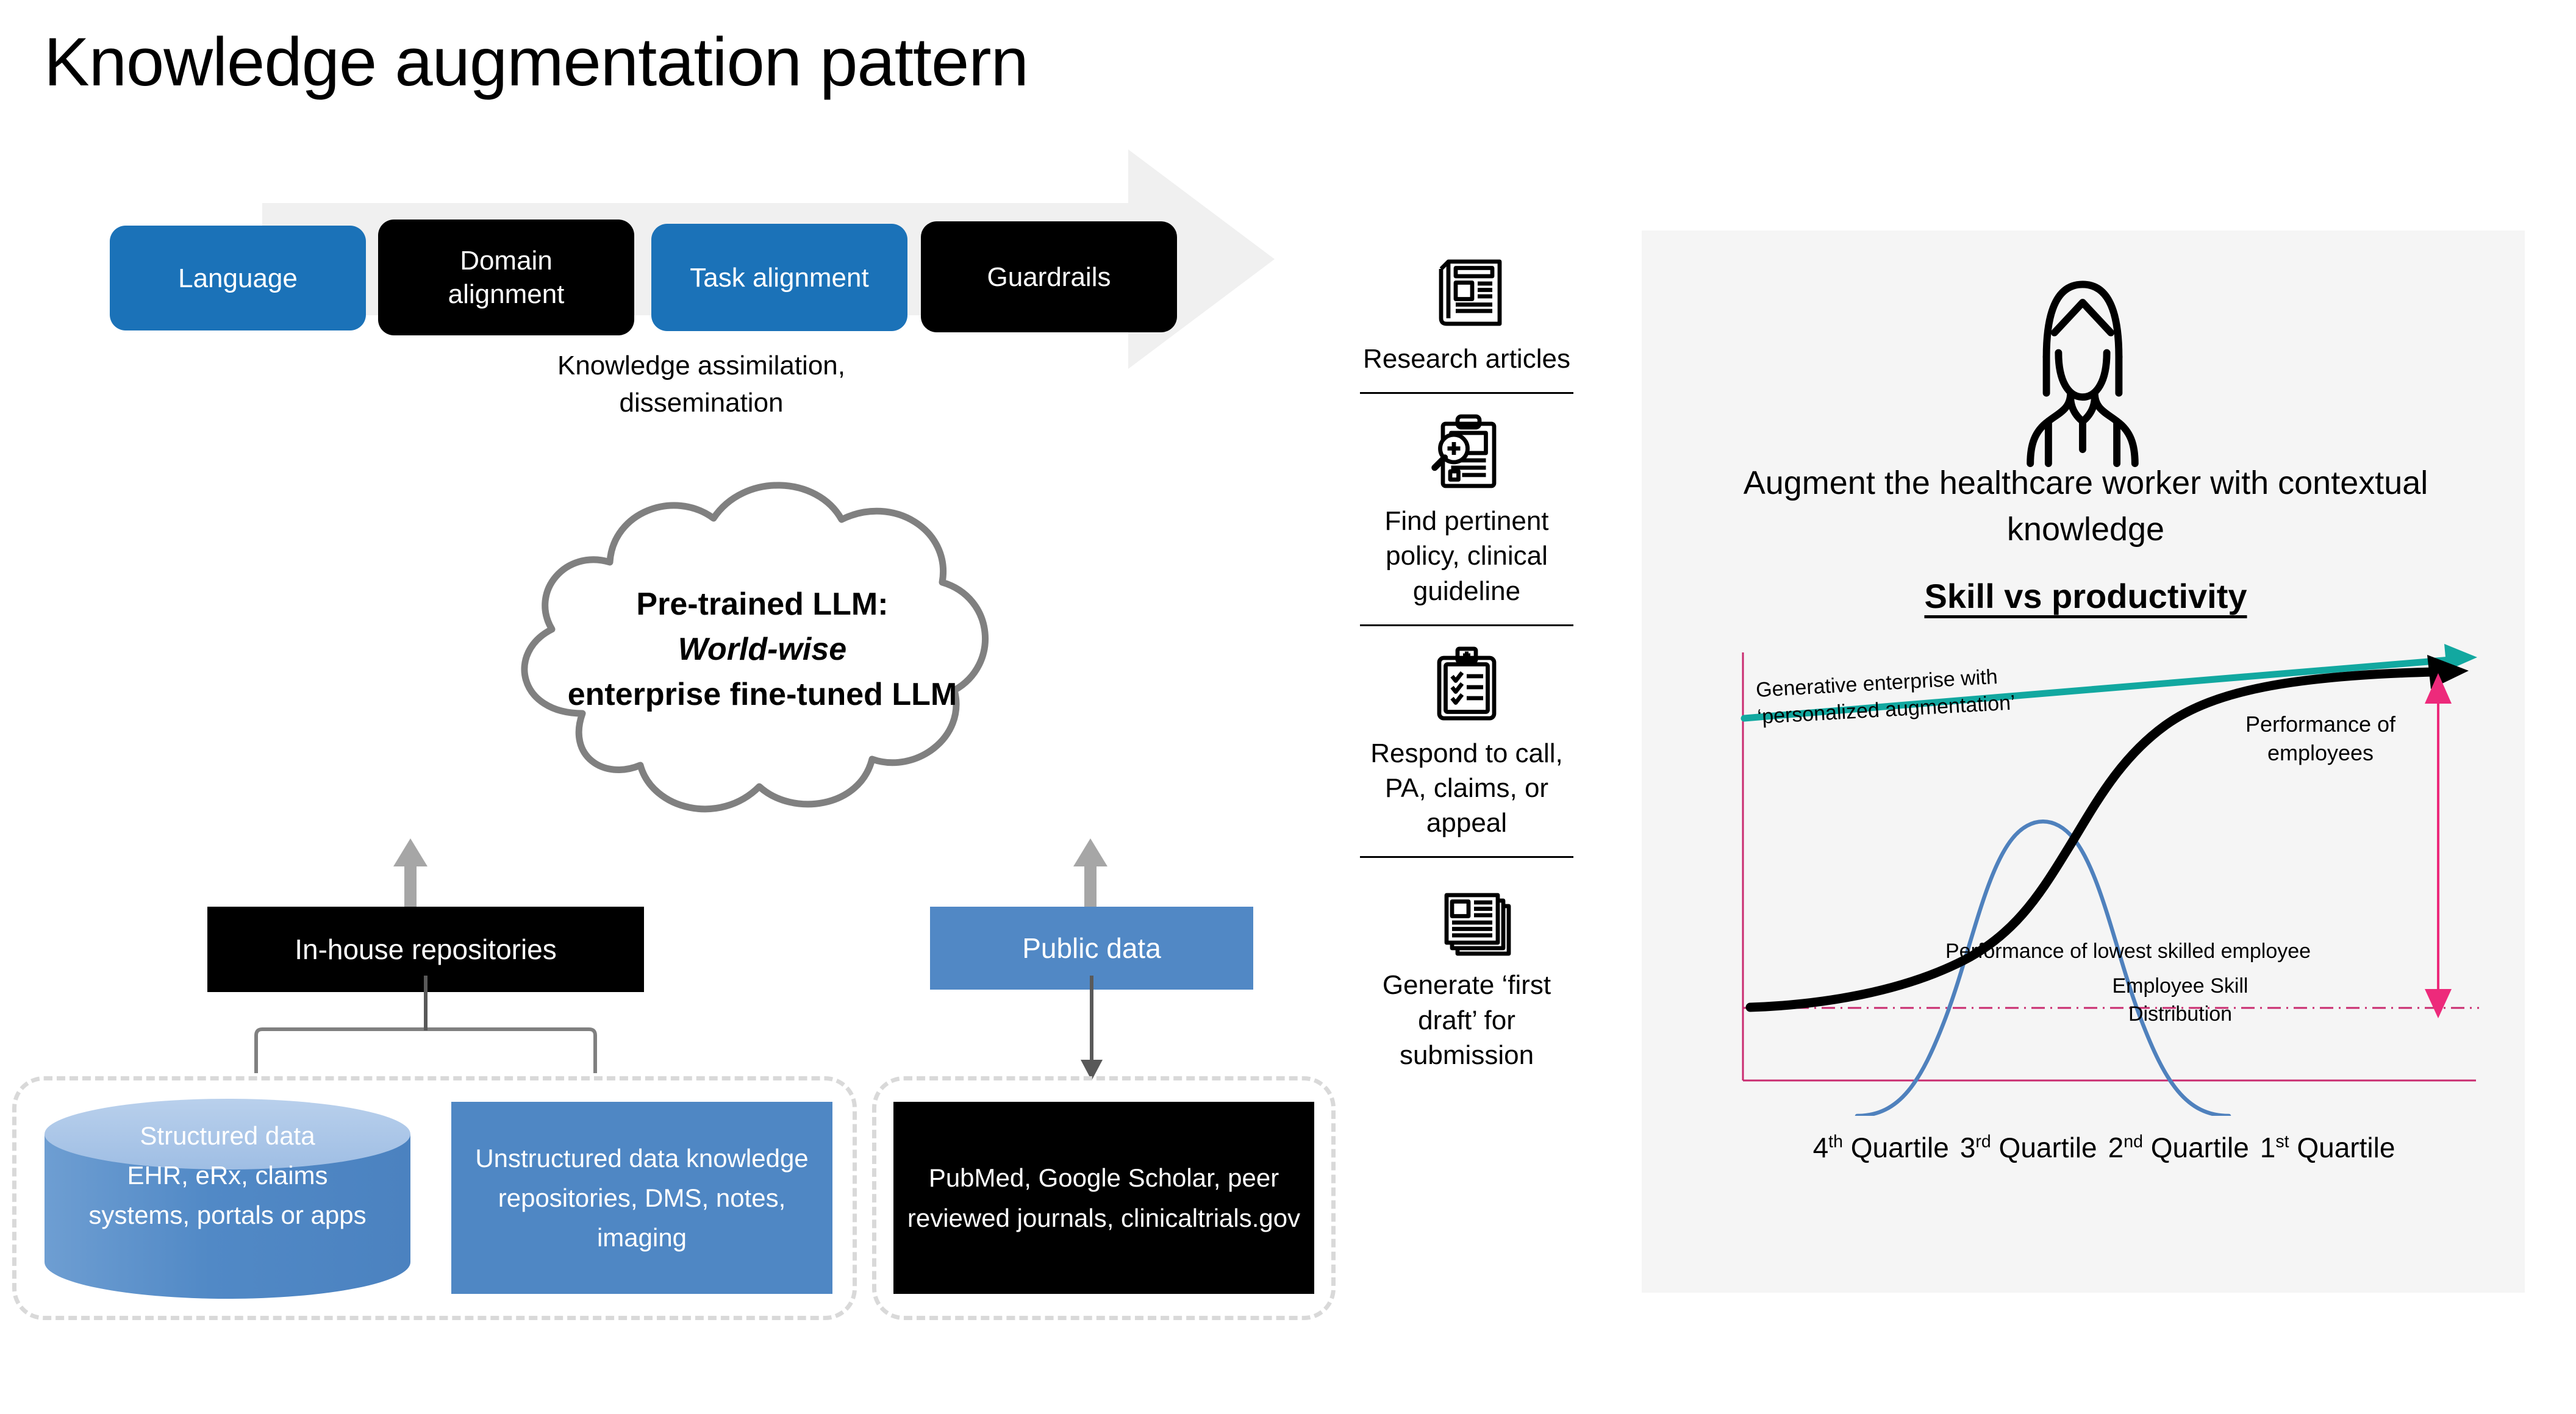  I want to click on clipboard-checklist-icon, so click(1466, 685).